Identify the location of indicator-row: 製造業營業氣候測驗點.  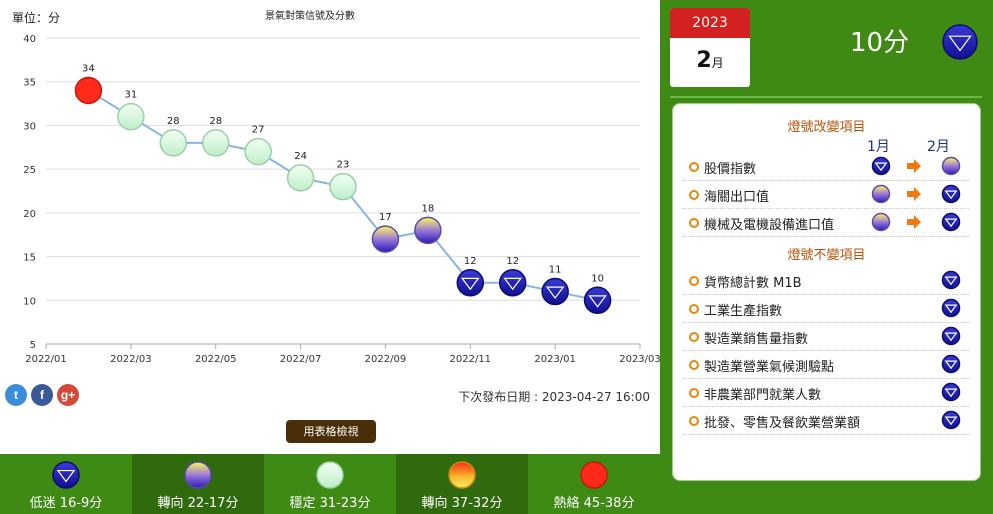
(826, 364).